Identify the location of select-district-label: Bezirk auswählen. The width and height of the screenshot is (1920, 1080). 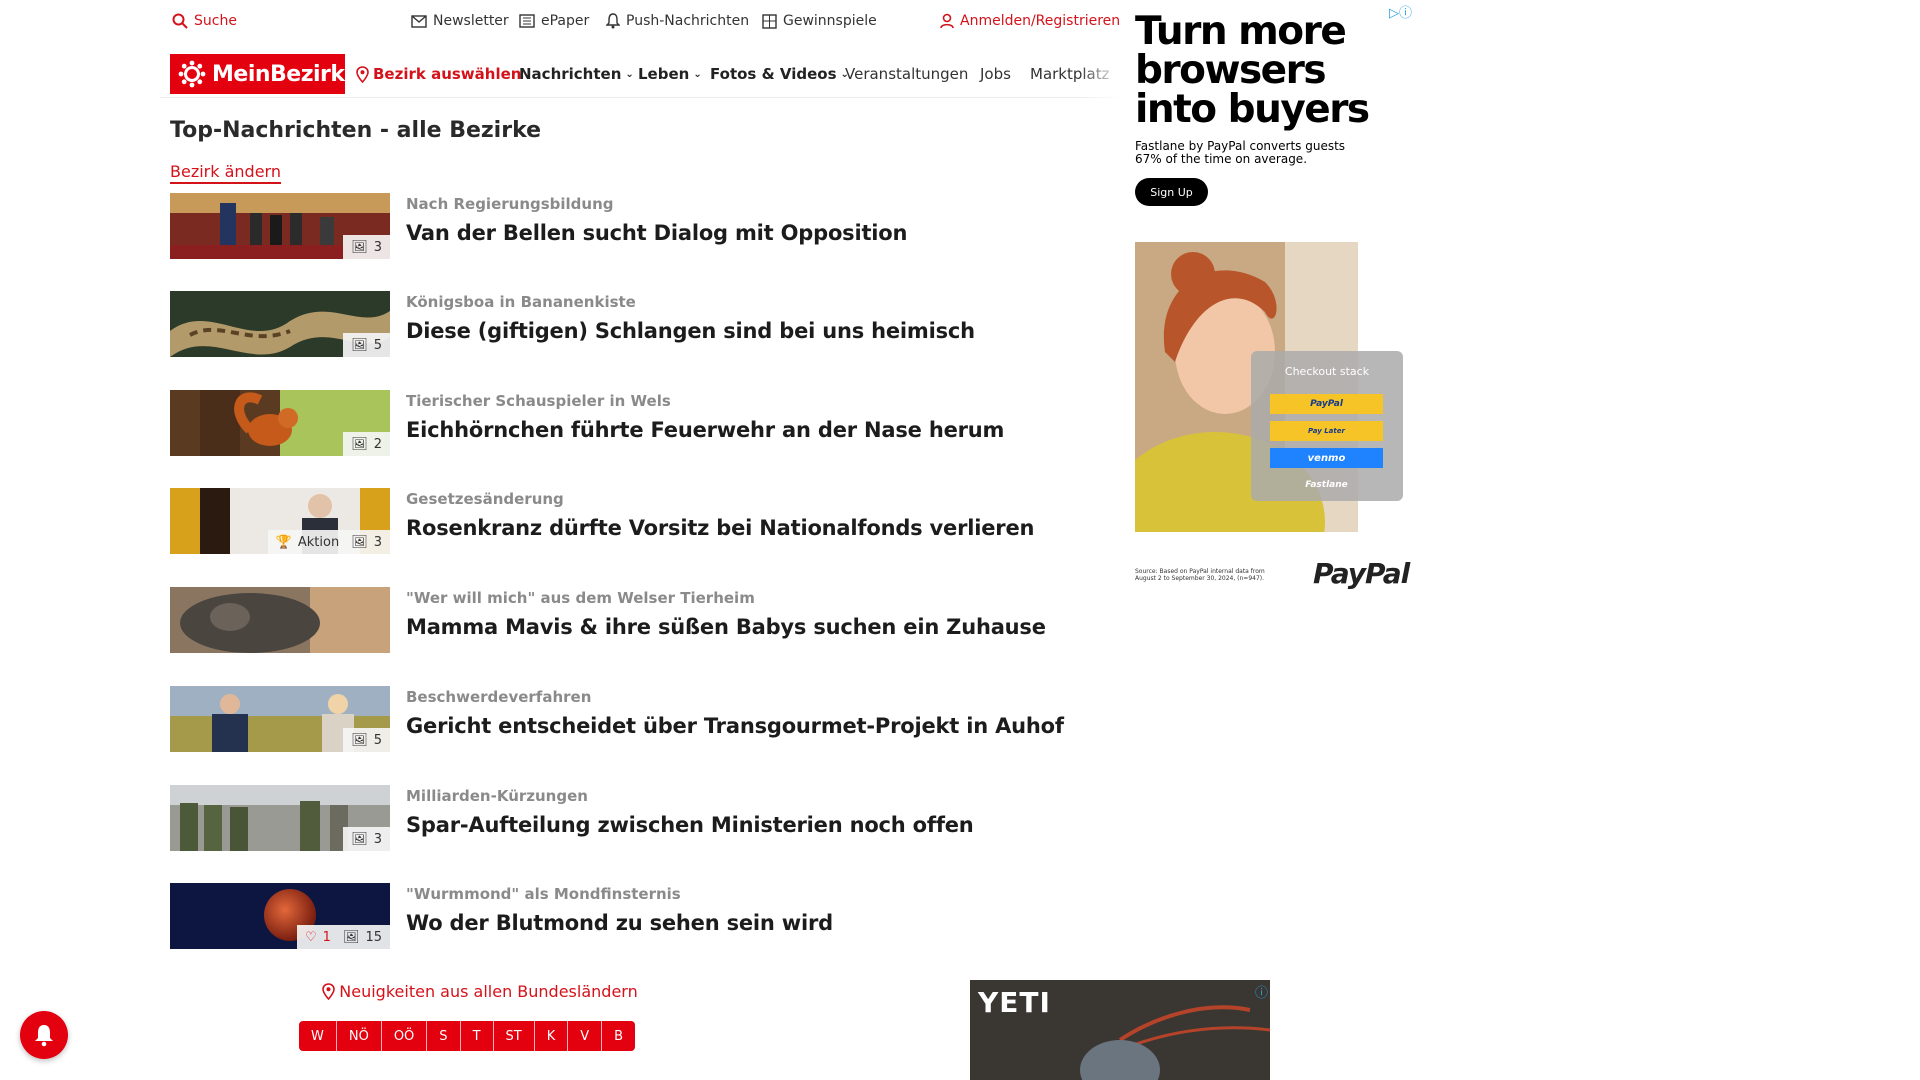
(447, 74).